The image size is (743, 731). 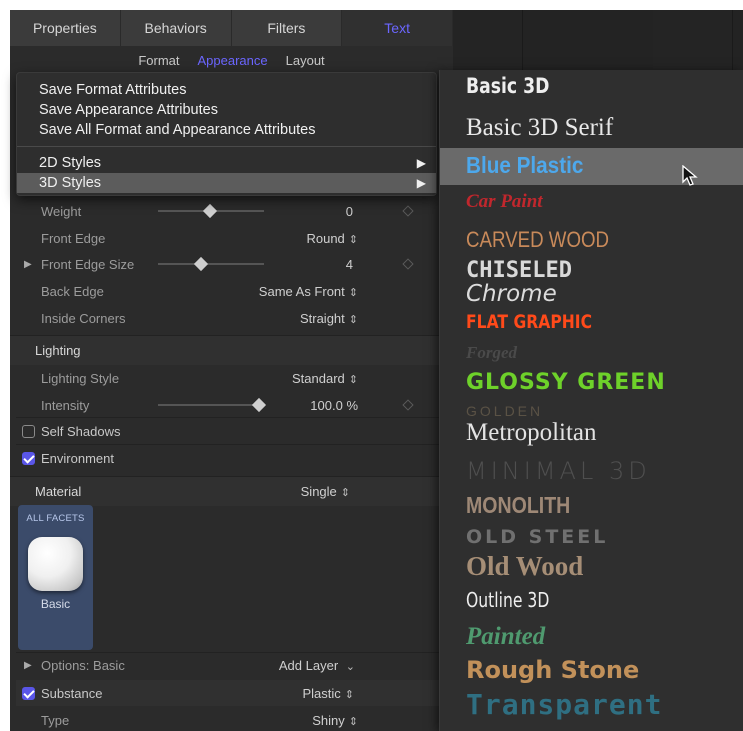 I want to click on facet-label: Basic, so click(x=55, y=604).